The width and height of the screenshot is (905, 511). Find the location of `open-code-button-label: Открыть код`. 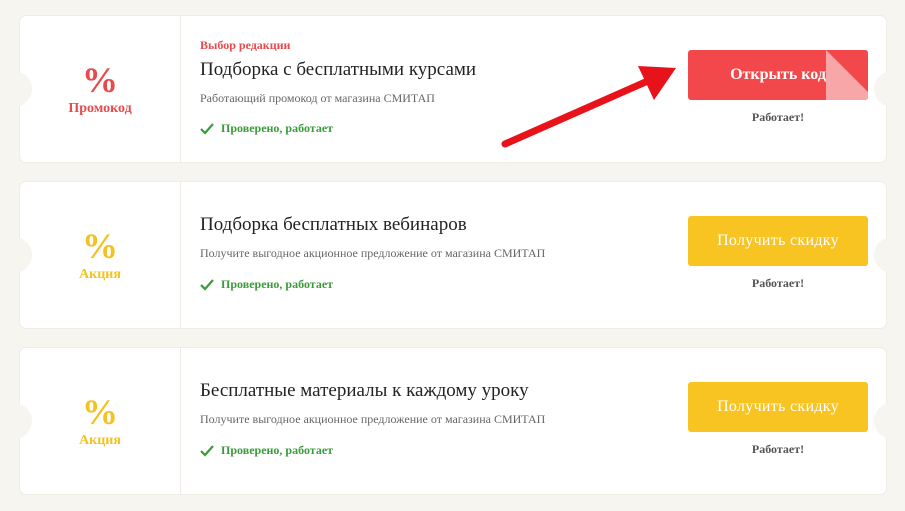

open-code-button-label: Открыть код is located at coordinates (778, 74).